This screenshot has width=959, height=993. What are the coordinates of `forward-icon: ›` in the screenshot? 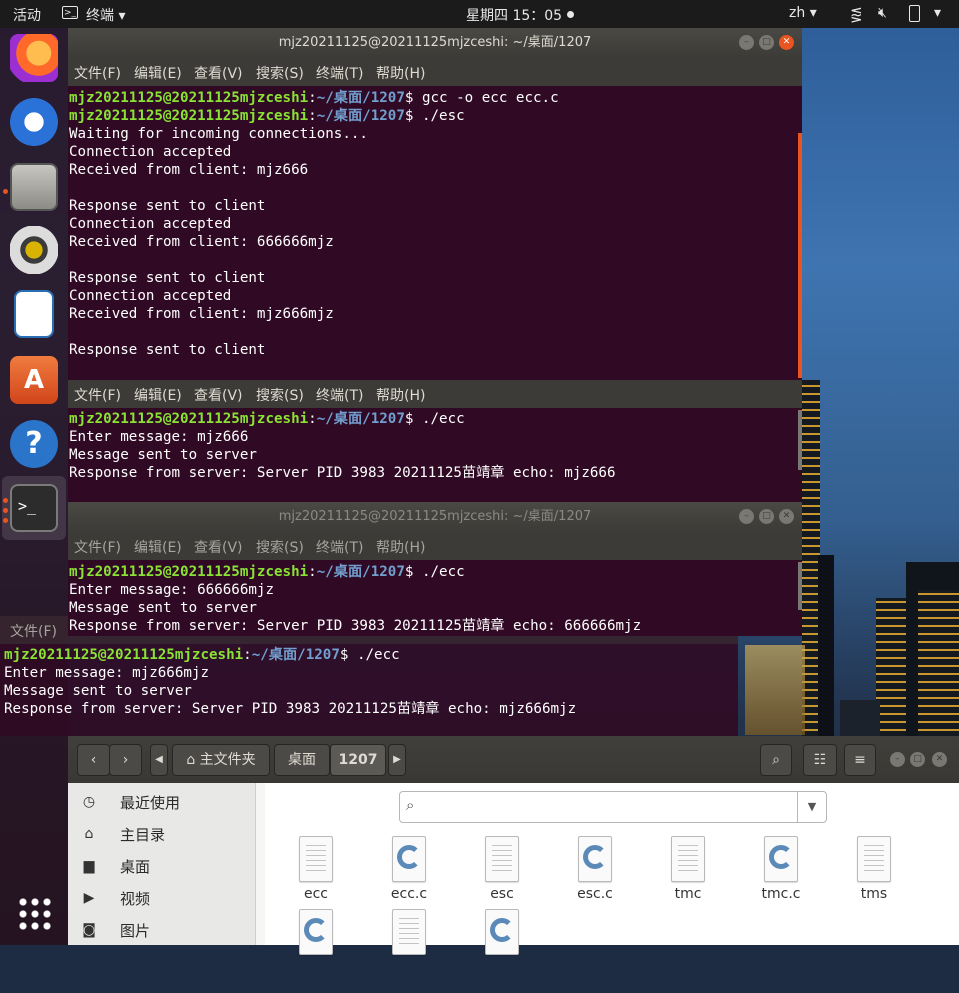 It's located at (125, 760).